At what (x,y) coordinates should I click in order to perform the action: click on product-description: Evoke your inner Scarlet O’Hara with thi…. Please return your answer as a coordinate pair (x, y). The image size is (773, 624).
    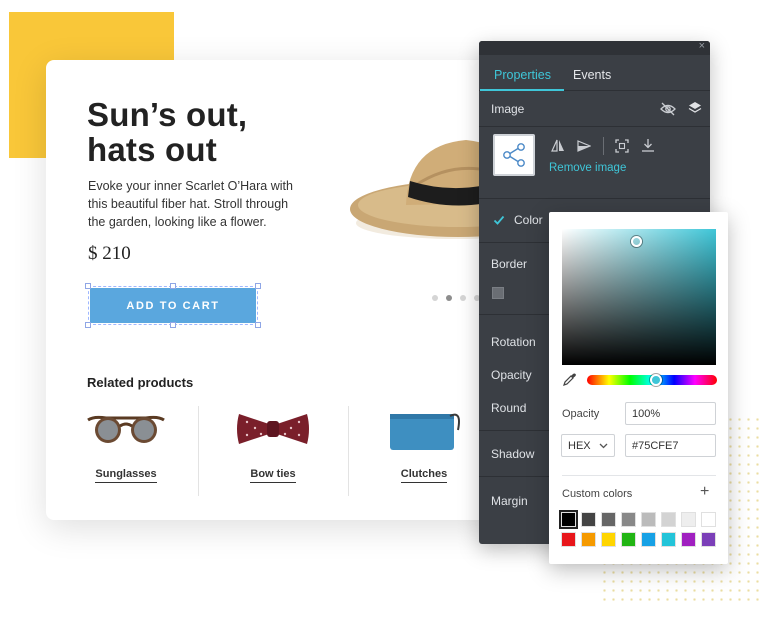
    Looking at the image, I should click on (190, 204).